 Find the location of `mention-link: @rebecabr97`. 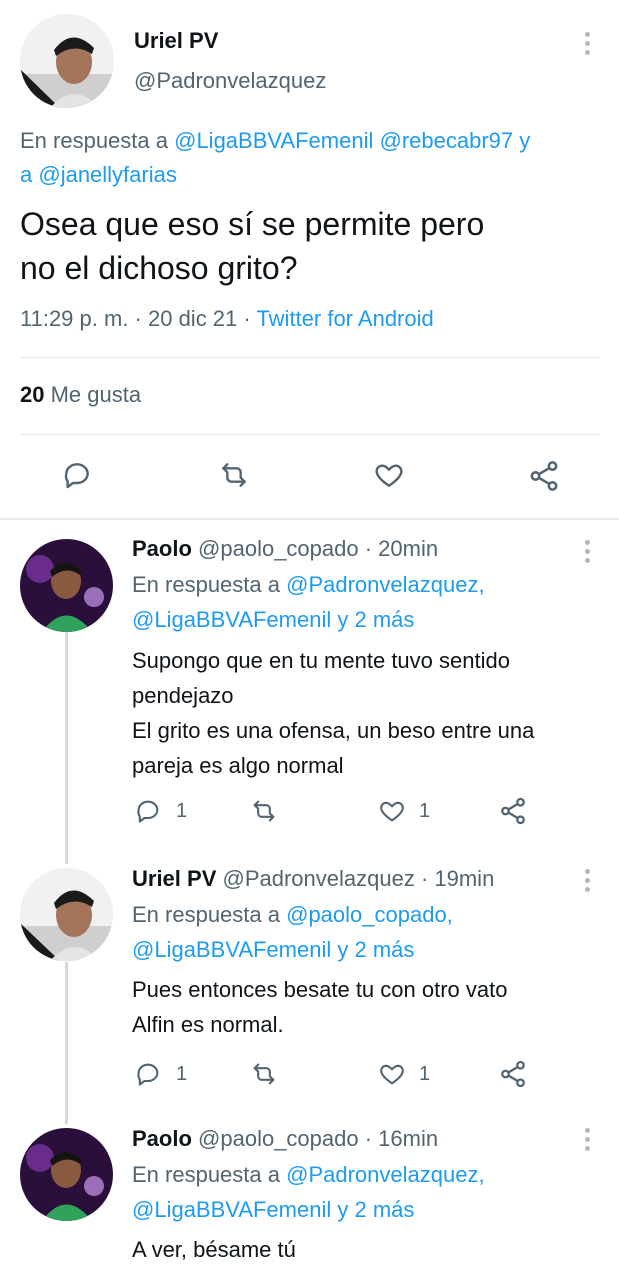

mention-link: @rebecabr97 is located at coordinates (446, 140).